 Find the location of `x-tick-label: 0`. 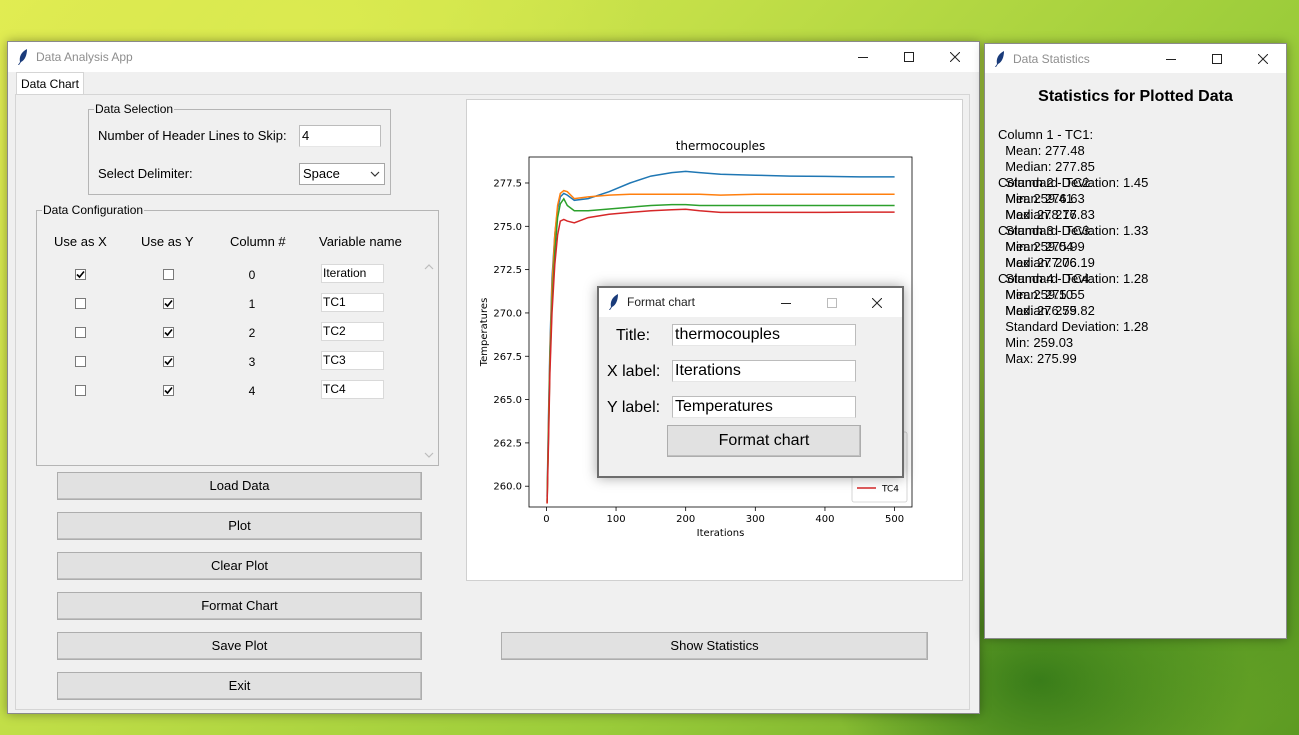

x-tick-label: 0 is located at coordinates (546, 519).